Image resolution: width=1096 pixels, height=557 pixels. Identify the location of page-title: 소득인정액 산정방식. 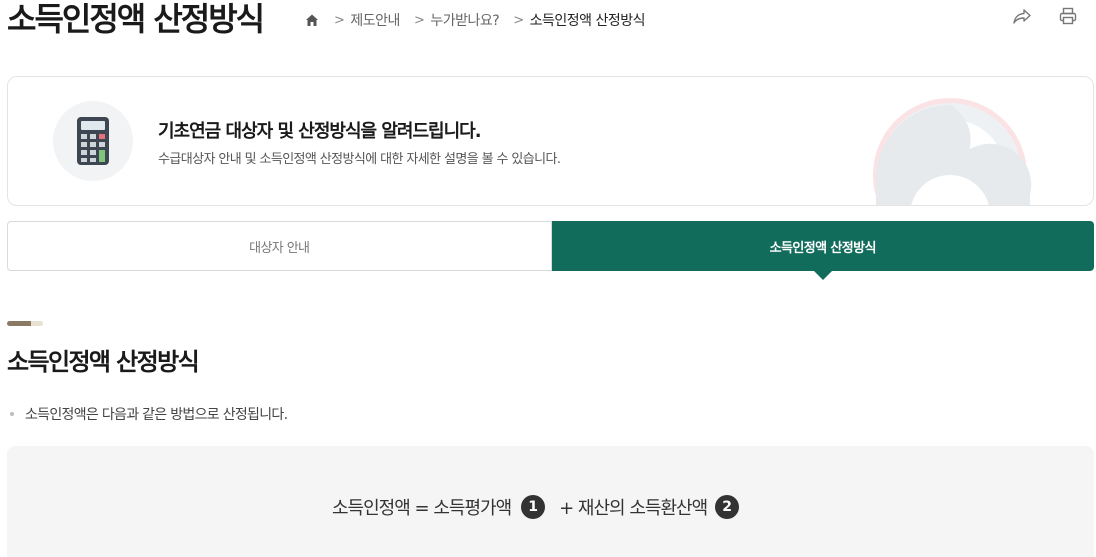
(136, 19).